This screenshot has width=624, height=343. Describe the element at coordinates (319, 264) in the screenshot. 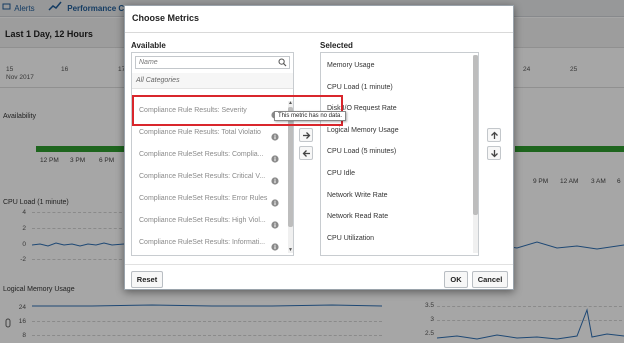

I see `dialog-footer-divider` at that location.